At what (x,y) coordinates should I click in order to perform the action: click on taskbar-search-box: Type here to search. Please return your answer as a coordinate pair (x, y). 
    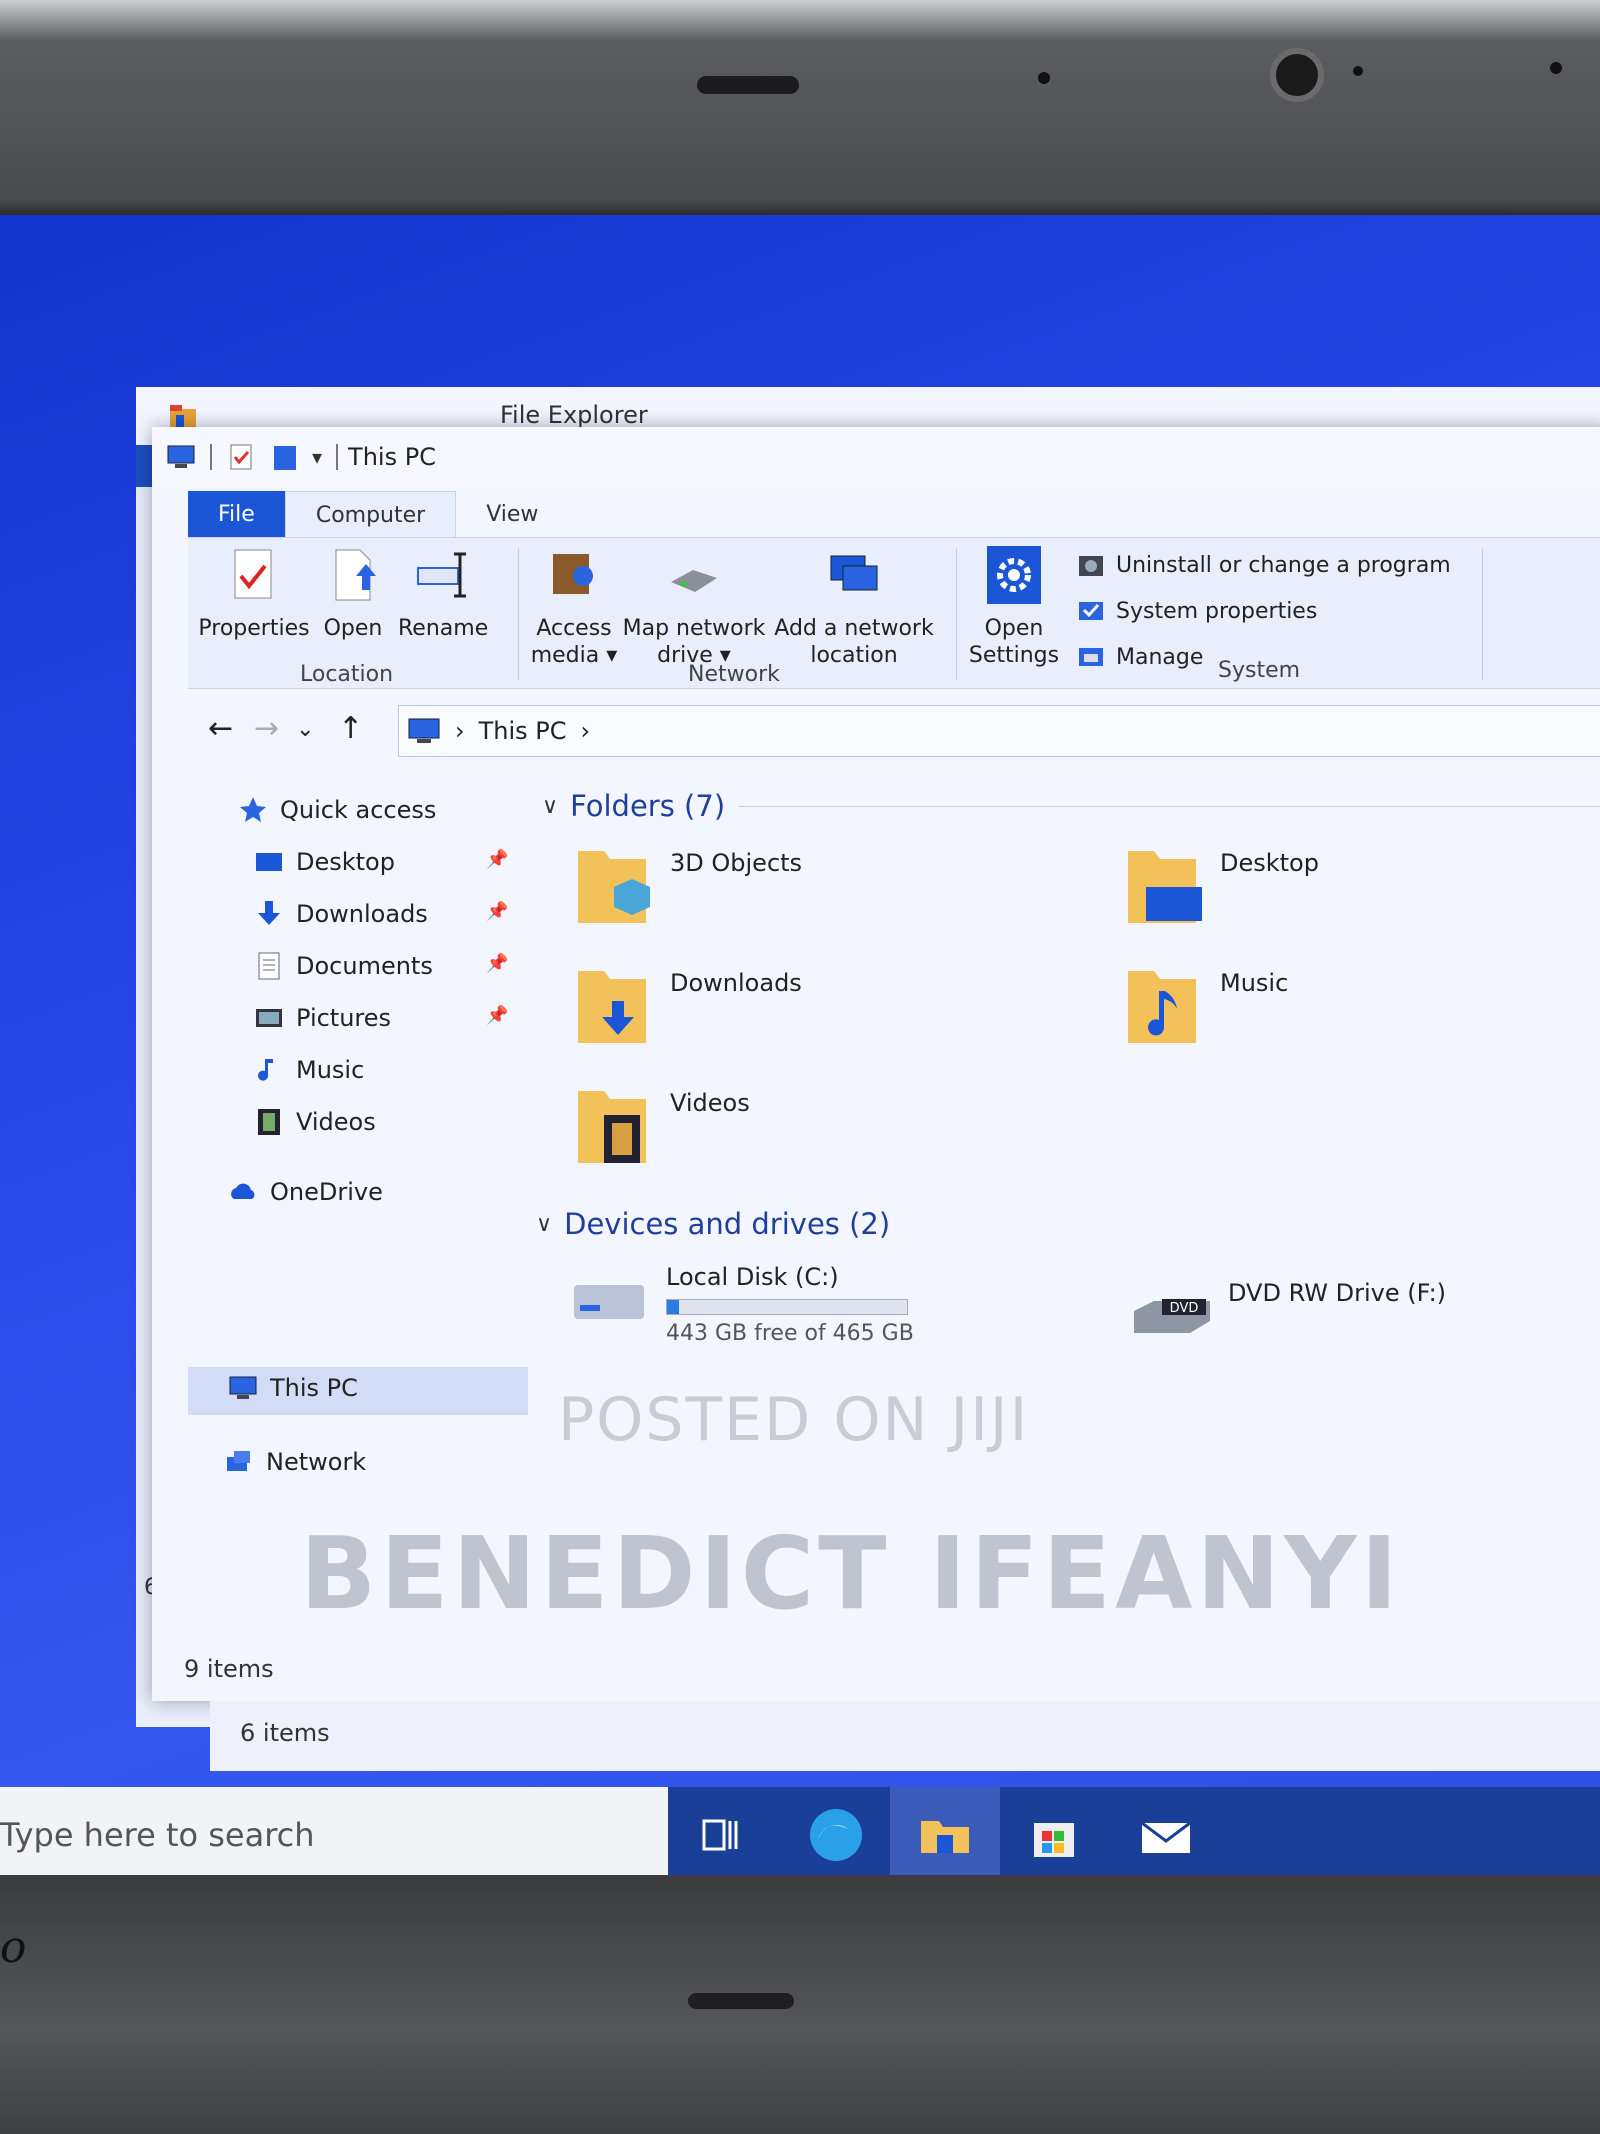
    Looking at the image, I should click on (334, 1831).